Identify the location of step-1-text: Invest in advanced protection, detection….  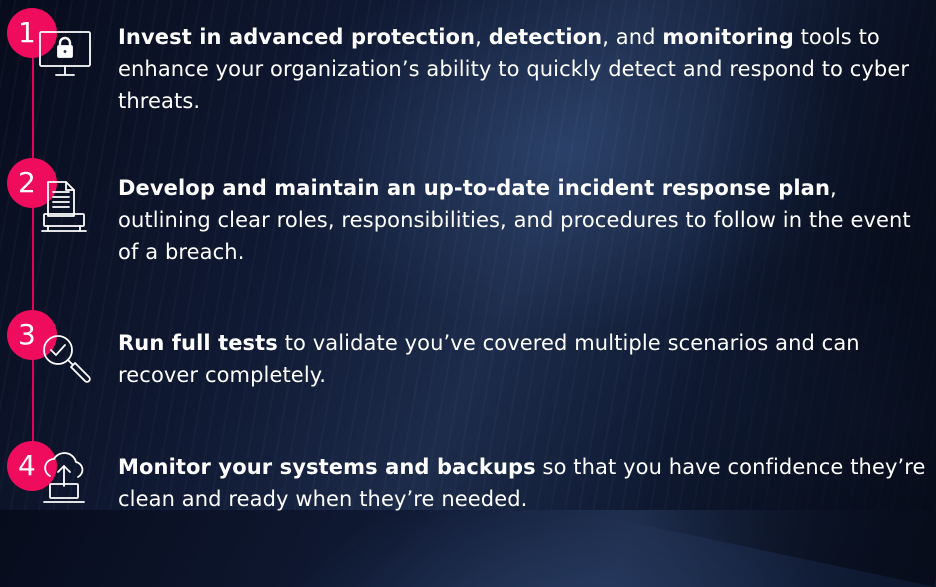
(524, 69).